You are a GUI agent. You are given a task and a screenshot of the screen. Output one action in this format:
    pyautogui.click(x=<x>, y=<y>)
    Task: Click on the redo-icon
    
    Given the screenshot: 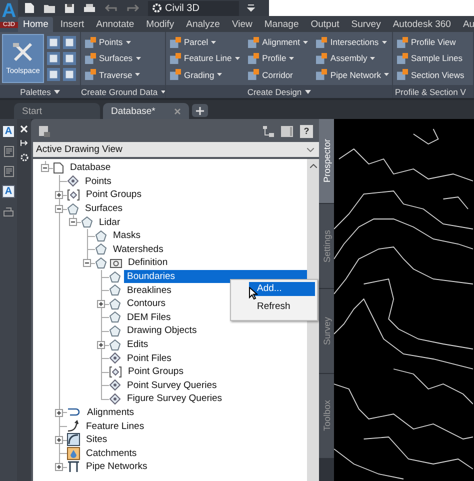 What is the action you would take?
    pyautogui.click(x=133, y=8)
    